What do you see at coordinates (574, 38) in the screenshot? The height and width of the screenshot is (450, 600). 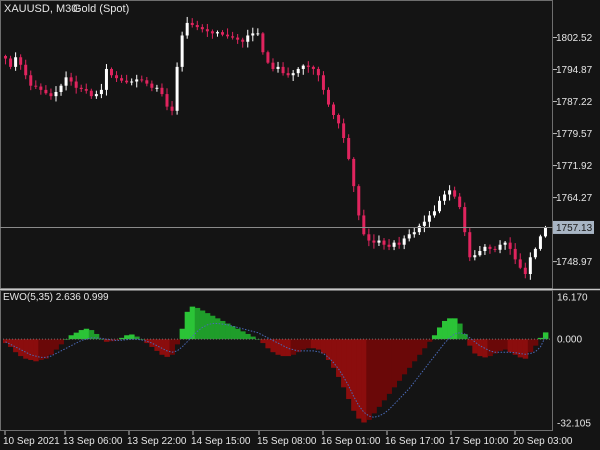 I see `price-axis-label: 1802.52` at bounding box center [574, 38].